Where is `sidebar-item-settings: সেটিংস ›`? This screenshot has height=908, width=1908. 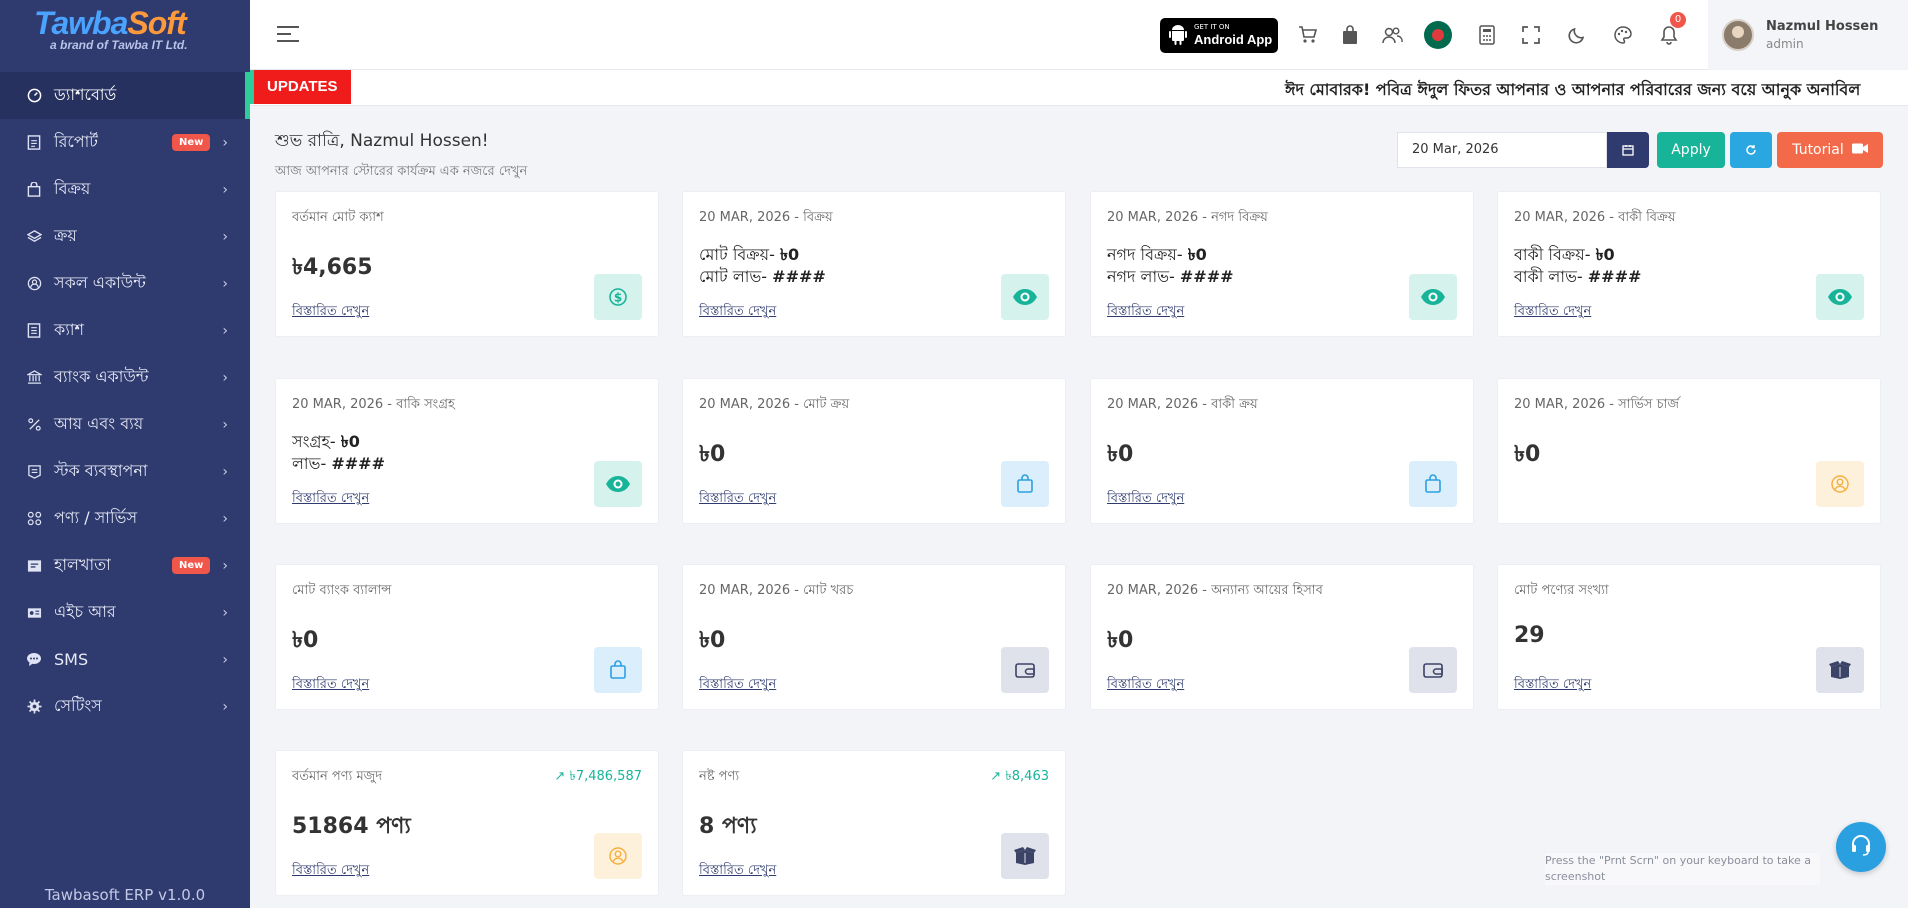 sidebar-item-settings: সেটিংস › is located at coordinates (125, 706).